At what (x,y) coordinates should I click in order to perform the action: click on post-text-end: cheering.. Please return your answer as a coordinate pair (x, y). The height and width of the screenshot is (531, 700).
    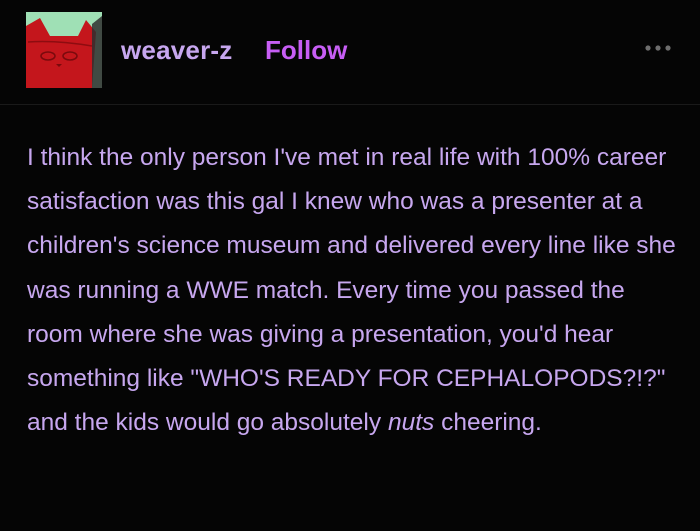
    Looking at the image, I should click on (488, 423).